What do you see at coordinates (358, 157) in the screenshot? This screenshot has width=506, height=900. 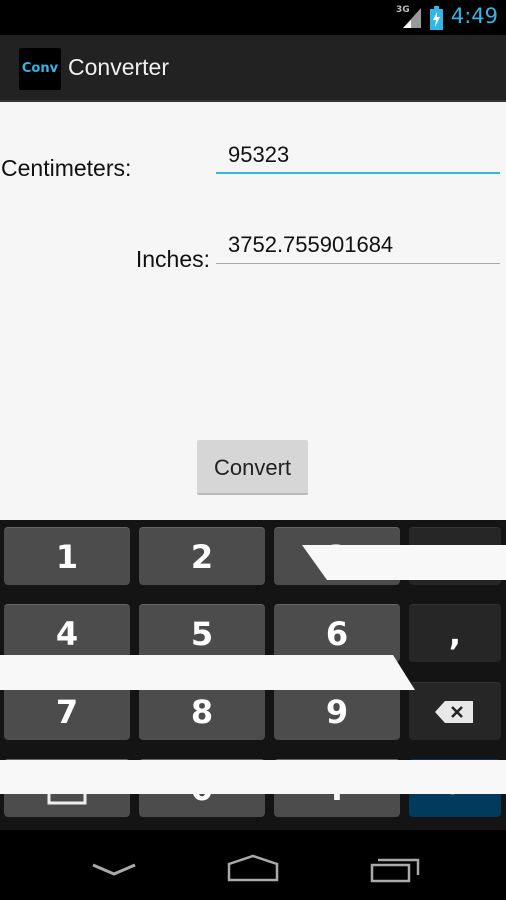 I see `centimeters-input: 95323` at bounding box center [358, 157].